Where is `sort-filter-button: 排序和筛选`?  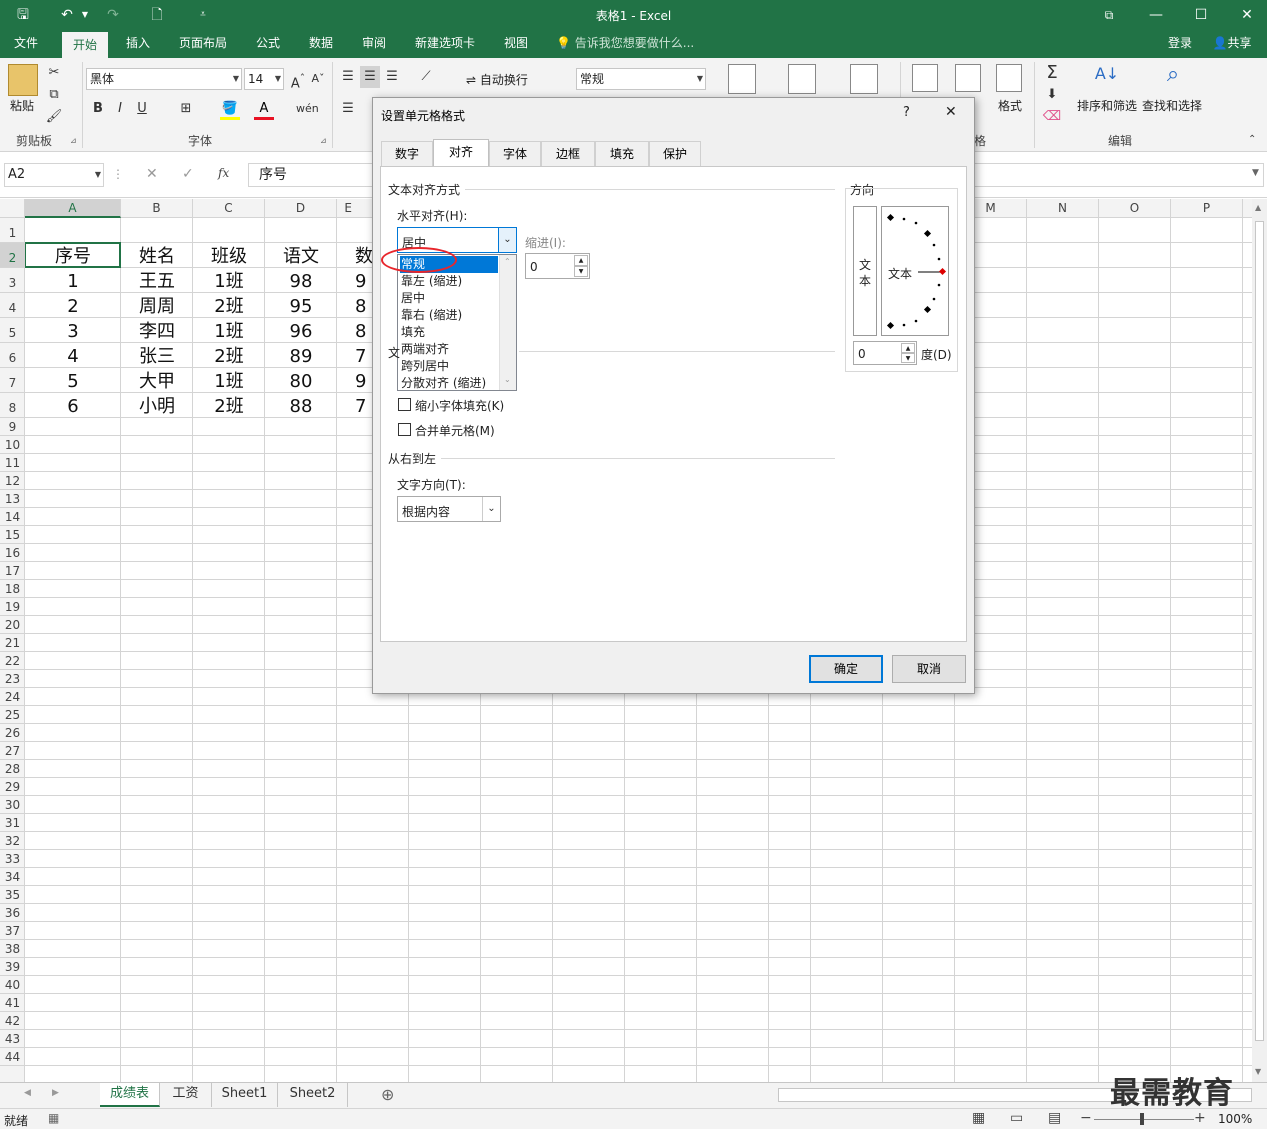 sort-filter-button: 排序和筛选 is located at coordinates (1107, 105).